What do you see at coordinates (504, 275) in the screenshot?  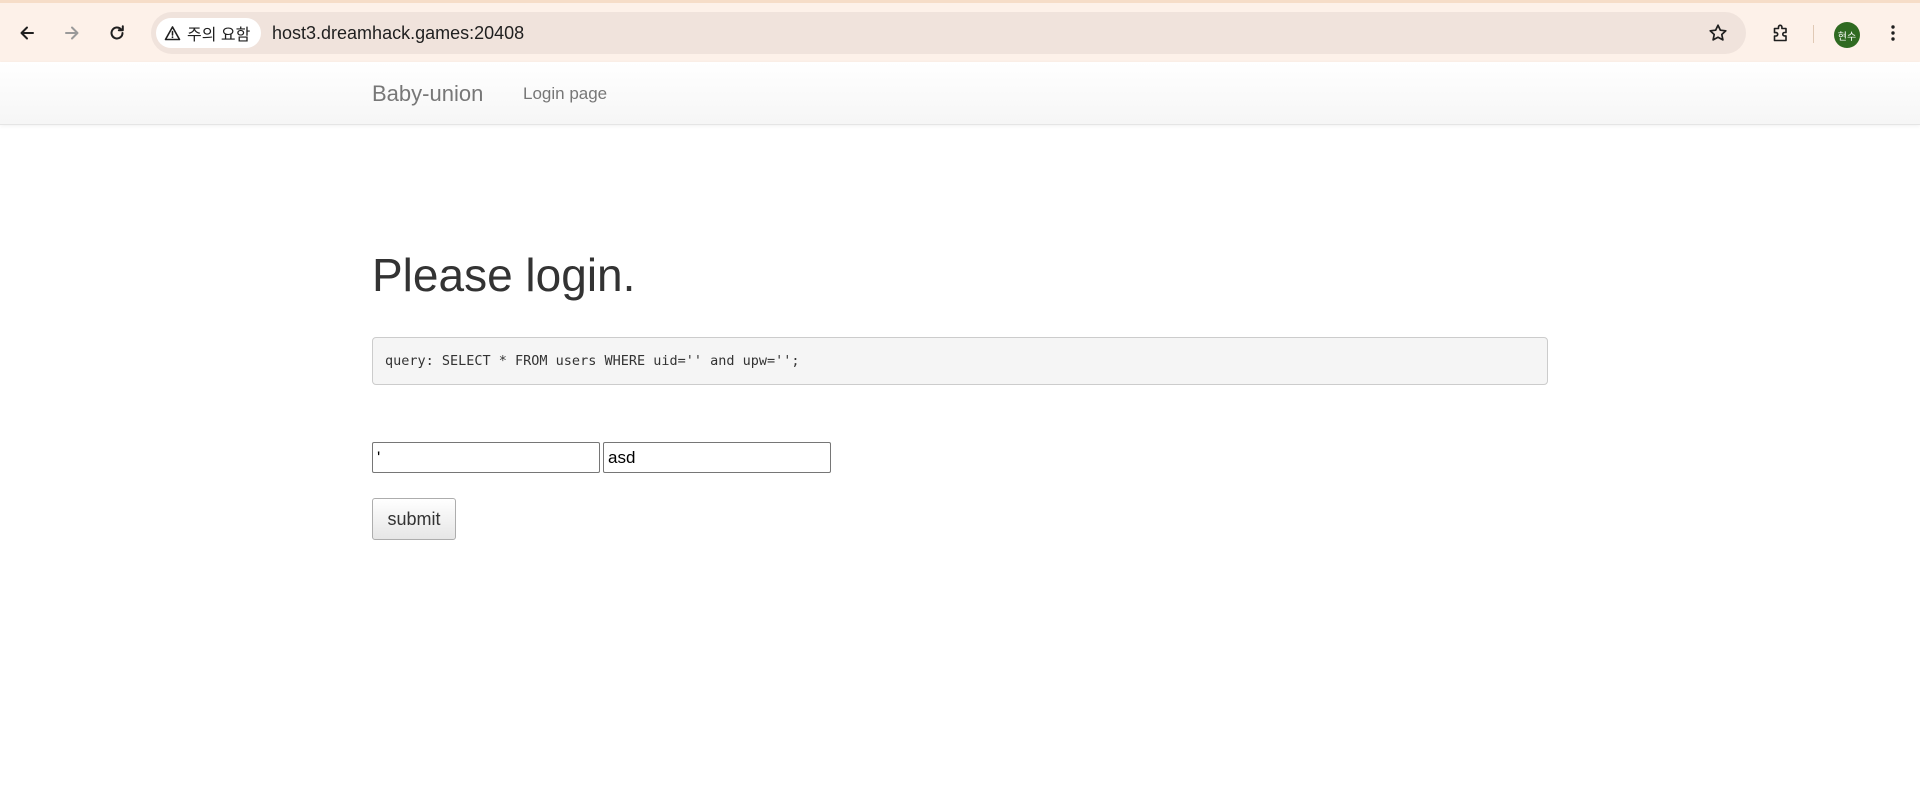 I see `page-title: Please login.` at bounding box center [504, 275].